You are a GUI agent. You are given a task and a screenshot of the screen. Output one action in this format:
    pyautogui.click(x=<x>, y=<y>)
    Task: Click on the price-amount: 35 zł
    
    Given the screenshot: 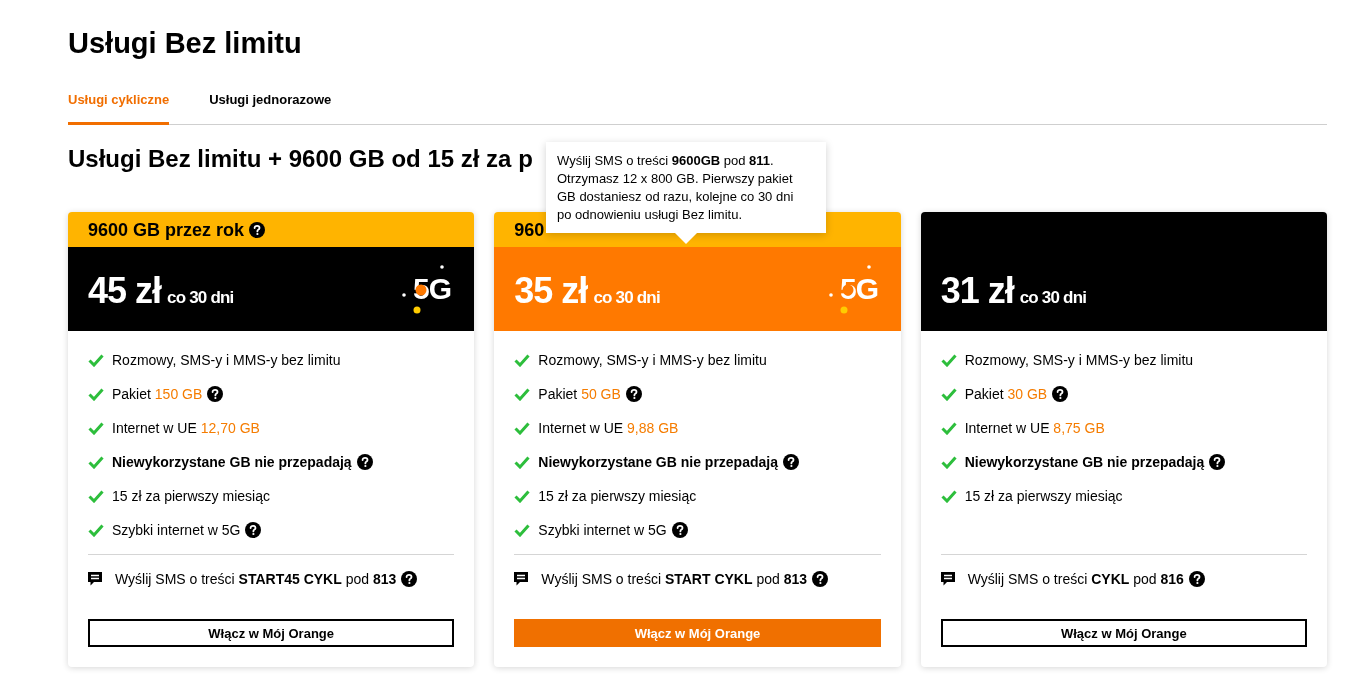 What is the action you would take?
    pyautogui.click(x=551, y=291)
    